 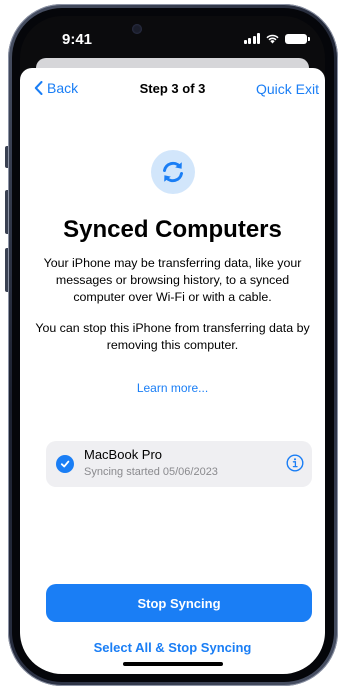 I want to click on home-indicator, so click(x=173, y=664).